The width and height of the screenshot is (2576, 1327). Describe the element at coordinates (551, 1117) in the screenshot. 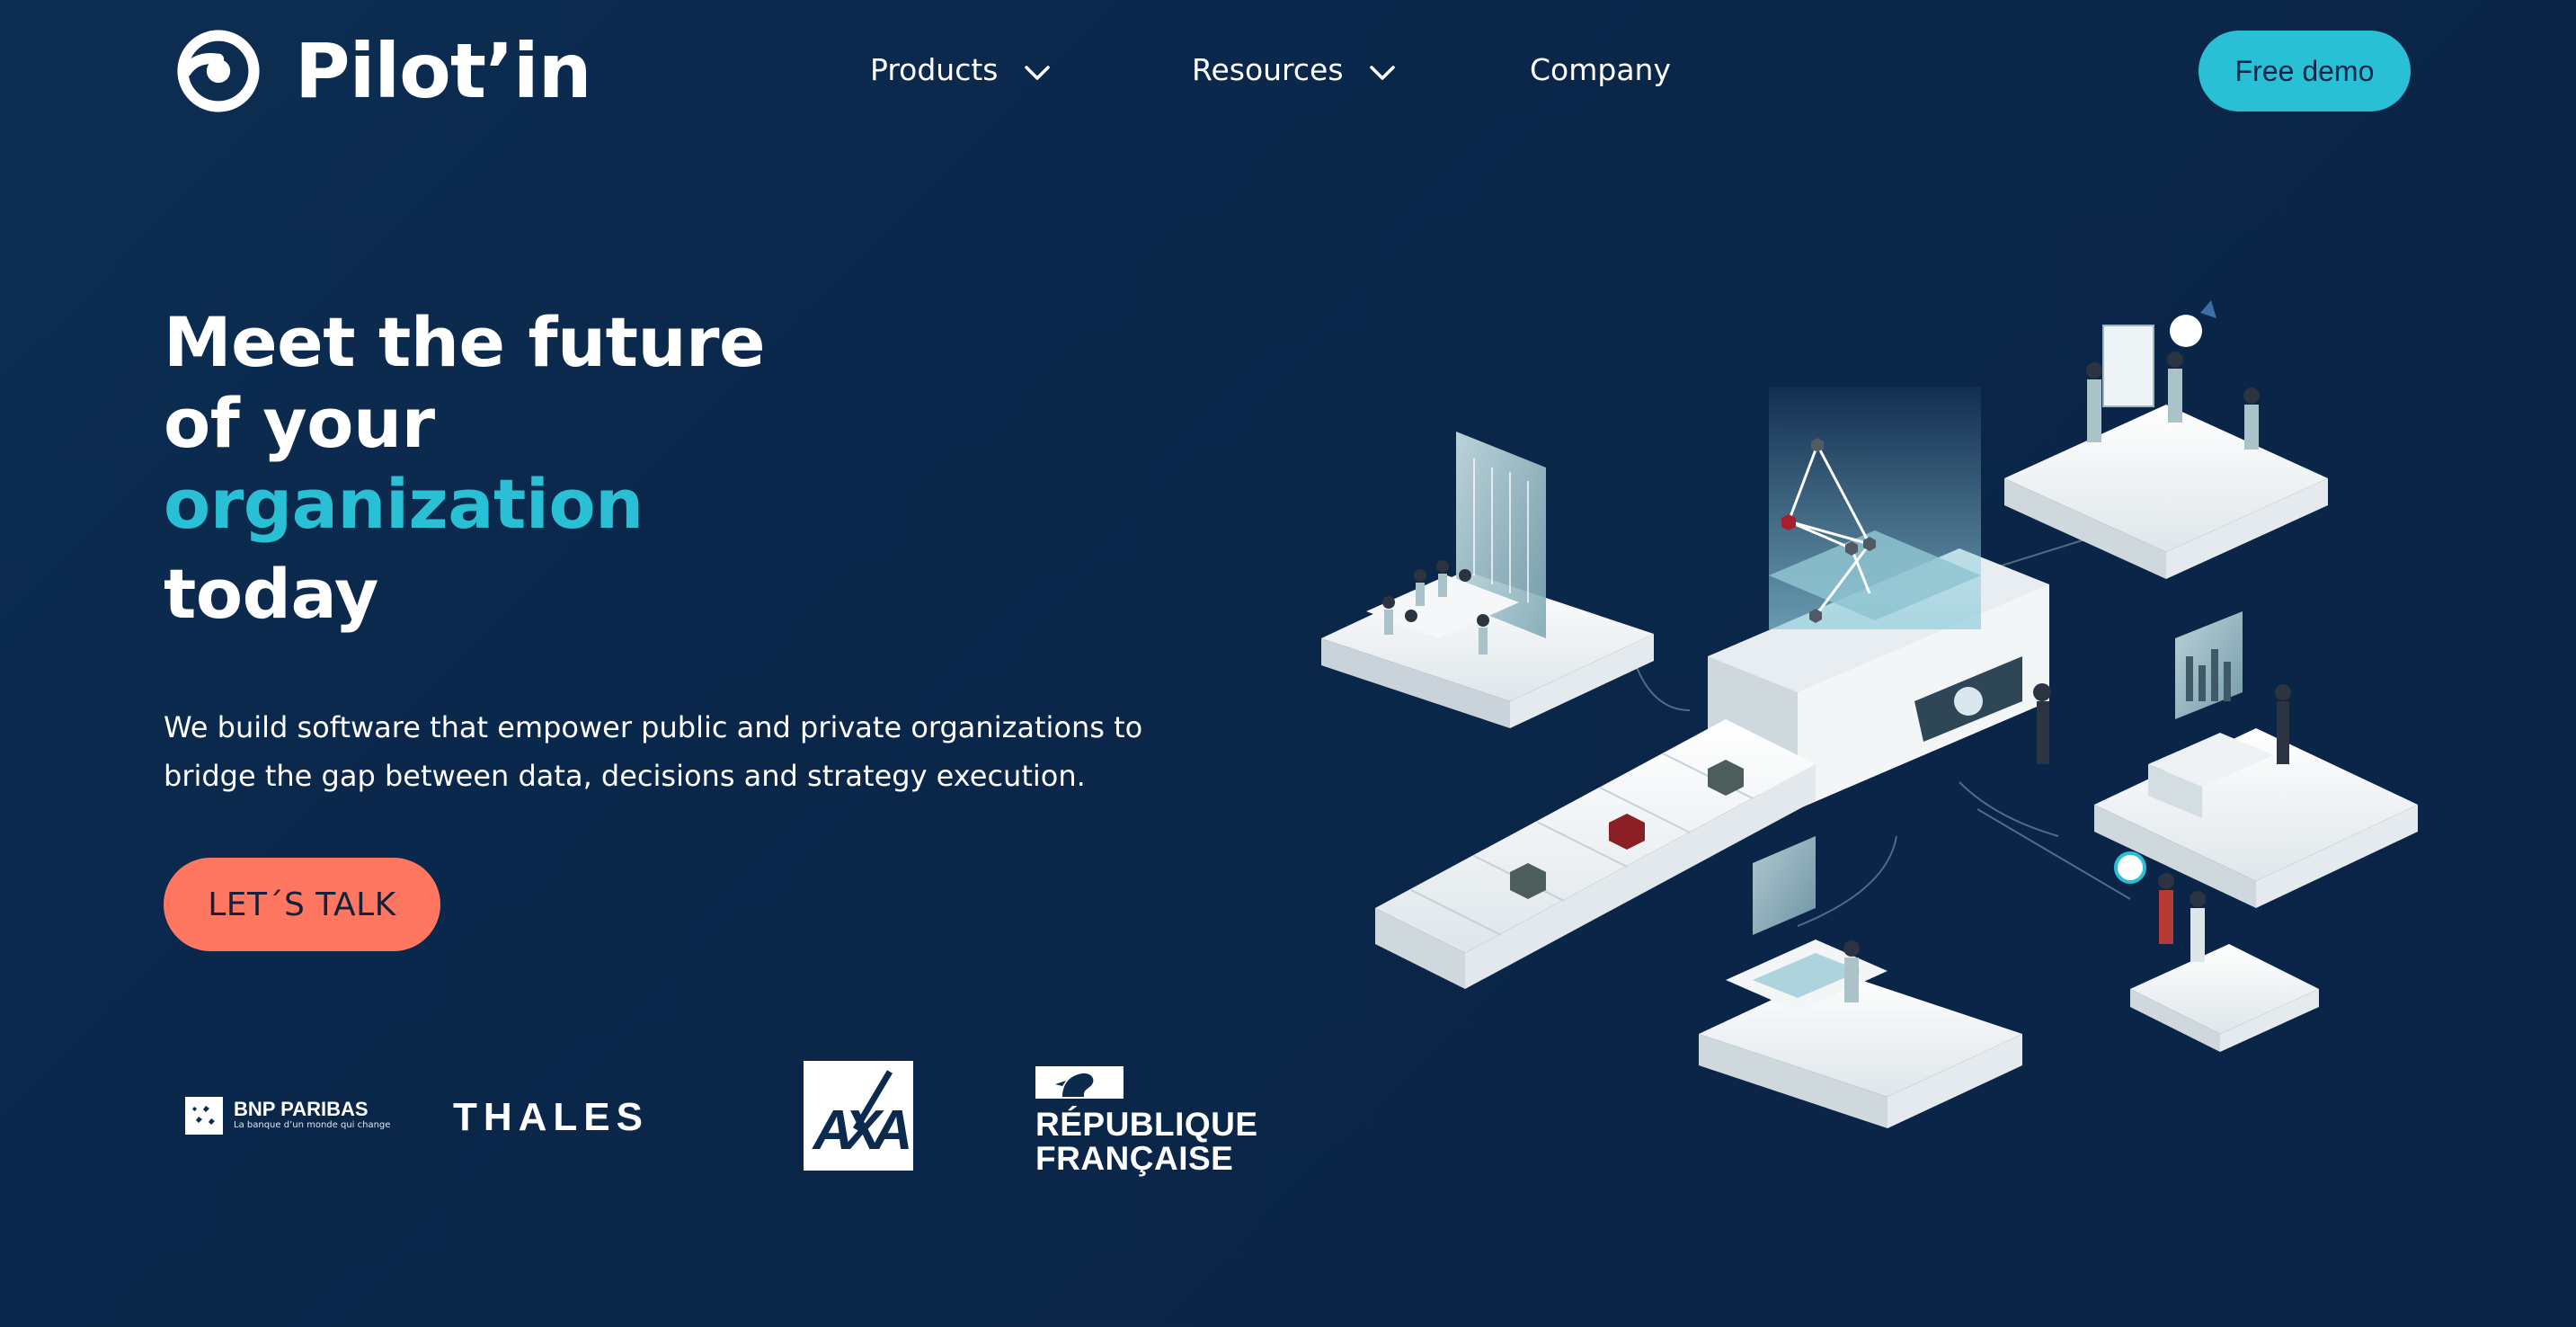

I see `thales-logo: THALES` at that location.